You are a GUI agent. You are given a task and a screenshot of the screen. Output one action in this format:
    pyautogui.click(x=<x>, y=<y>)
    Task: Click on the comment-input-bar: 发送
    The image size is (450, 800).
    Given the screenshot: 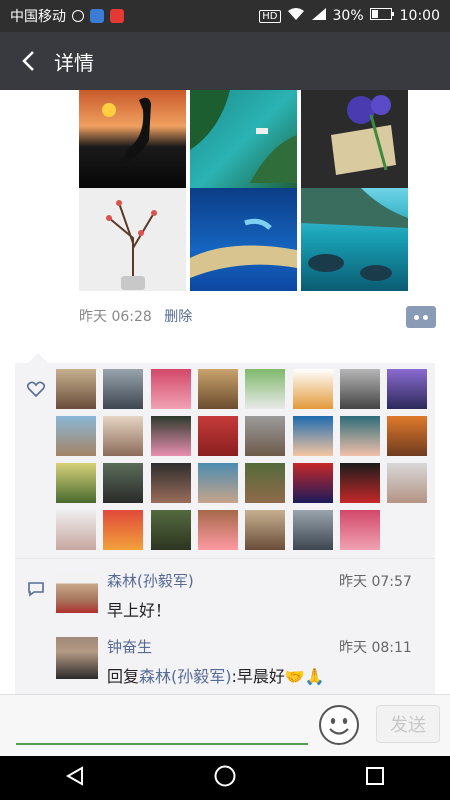 What is the action you would take?
    pyautogui.click(x=225, y=725)
    